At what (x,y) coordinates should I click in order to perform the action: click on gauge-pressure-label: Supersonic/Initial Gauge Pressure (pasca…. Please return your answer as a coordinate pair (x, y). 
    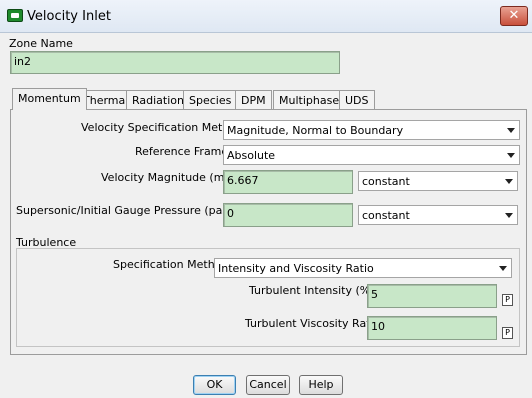
    Looking at the image, I should click on (132, 210).